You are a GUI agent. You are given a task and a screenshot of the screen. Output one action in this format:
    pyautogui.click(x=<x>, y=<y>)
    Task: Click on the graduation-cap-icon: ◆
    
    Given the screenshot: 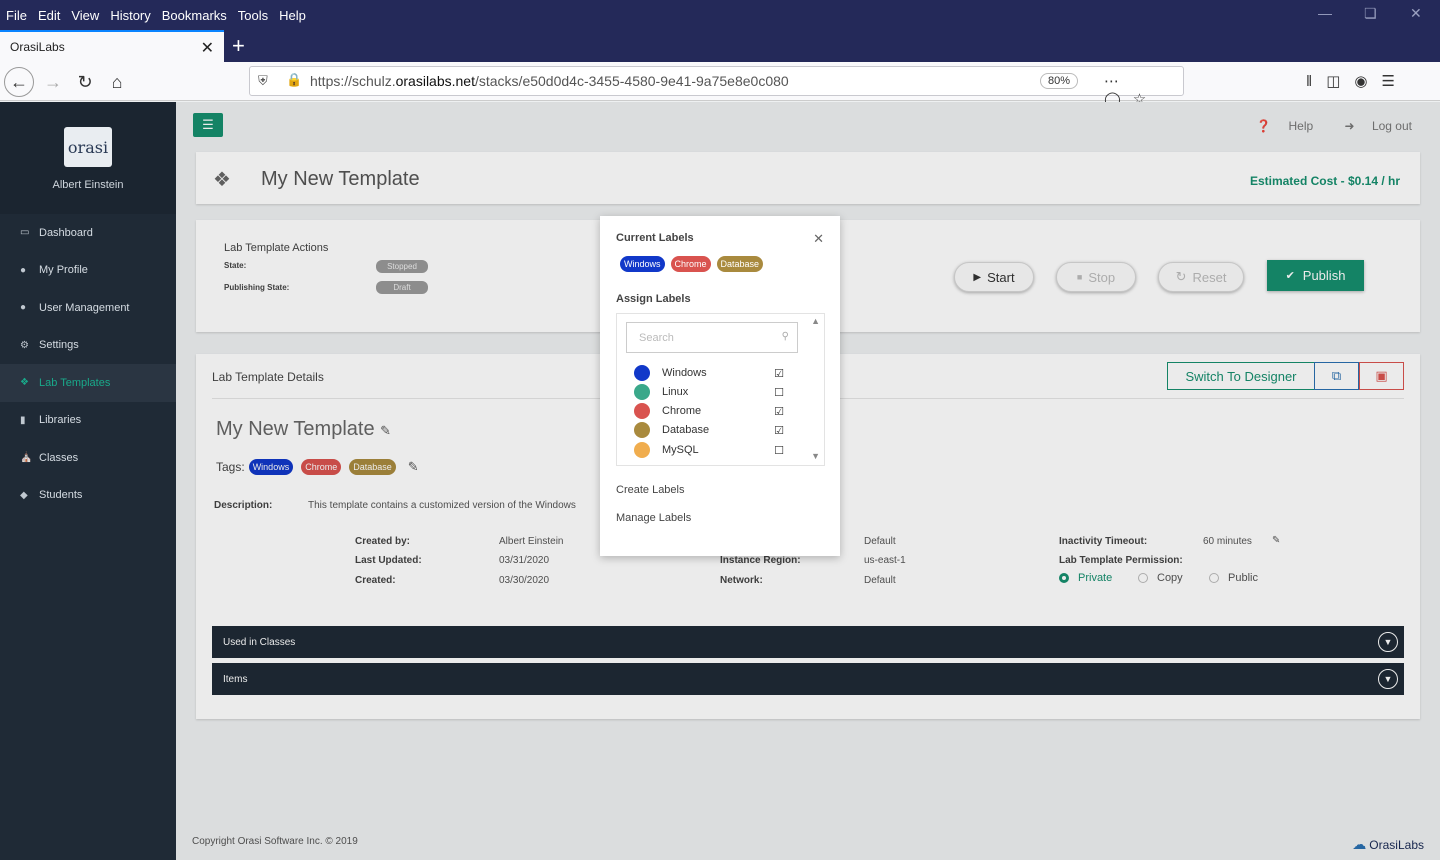 What is the action you would take?
    pyautogui.click(x=24, y=495)
    